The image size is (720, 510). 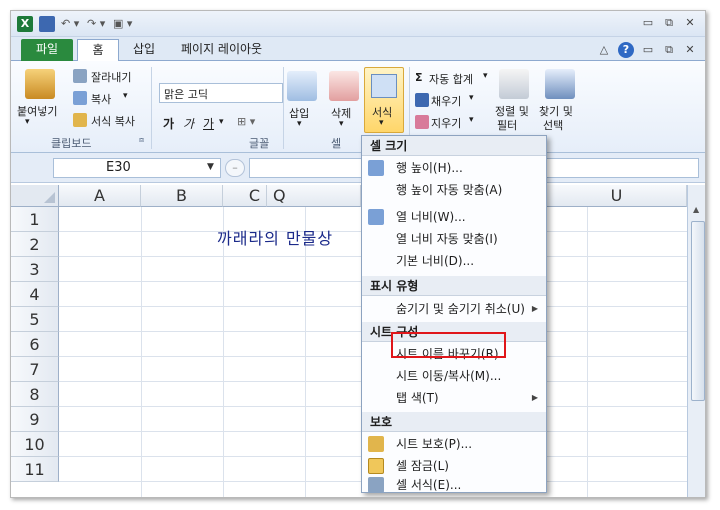 I want to click on row-header: 11, so click(x=35, y=469).